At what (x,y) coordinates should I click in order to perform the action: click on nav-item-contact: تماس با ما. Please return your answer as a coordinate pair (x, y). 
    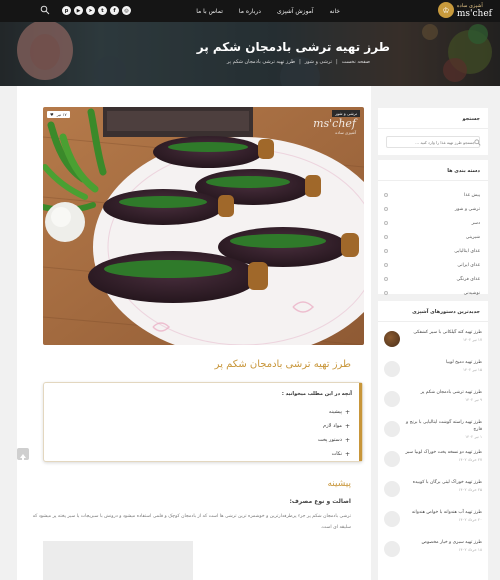
    Looking at the image, I should click on (209, 11).